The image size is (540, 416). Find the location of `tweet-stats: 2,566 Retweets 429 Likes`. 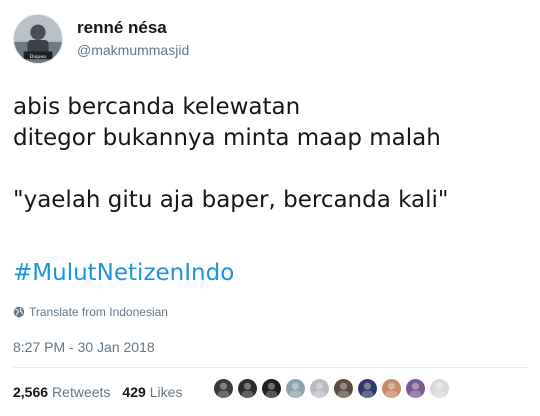

tweet-stats: 2,566 Retweets 429 Likes is located at coordinates (103, 392).